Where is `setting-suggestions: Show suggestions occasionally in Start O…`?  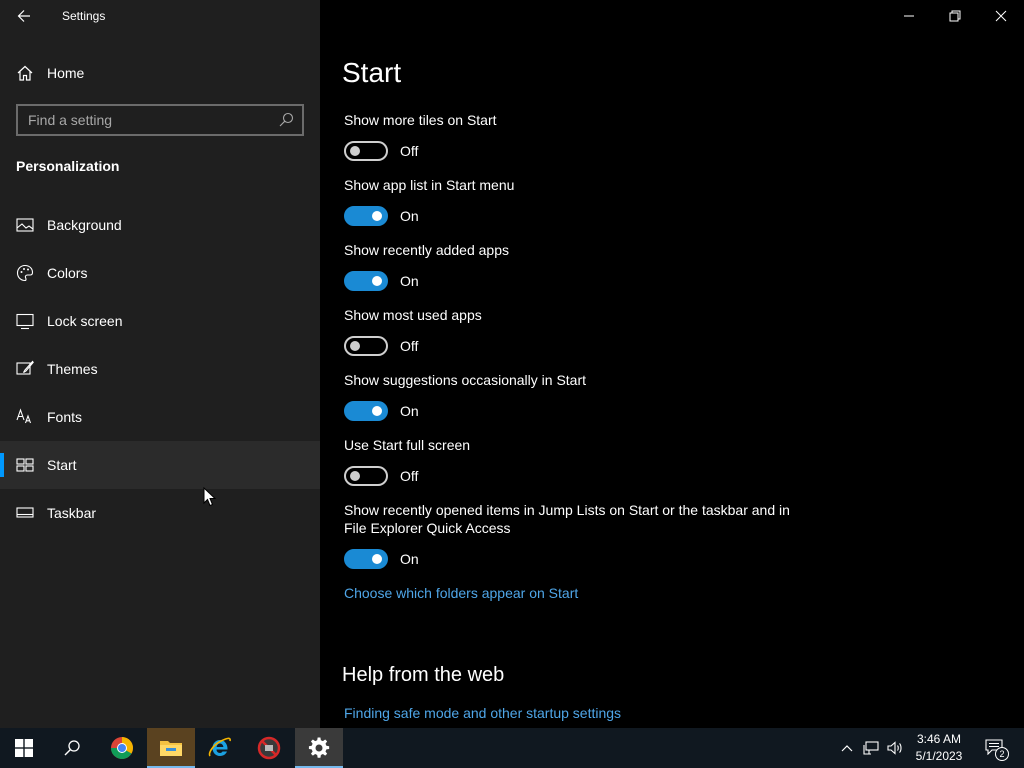 setting-suggestions: Show suggestions occasionally in Start O… is located at coordinates (574, 397).